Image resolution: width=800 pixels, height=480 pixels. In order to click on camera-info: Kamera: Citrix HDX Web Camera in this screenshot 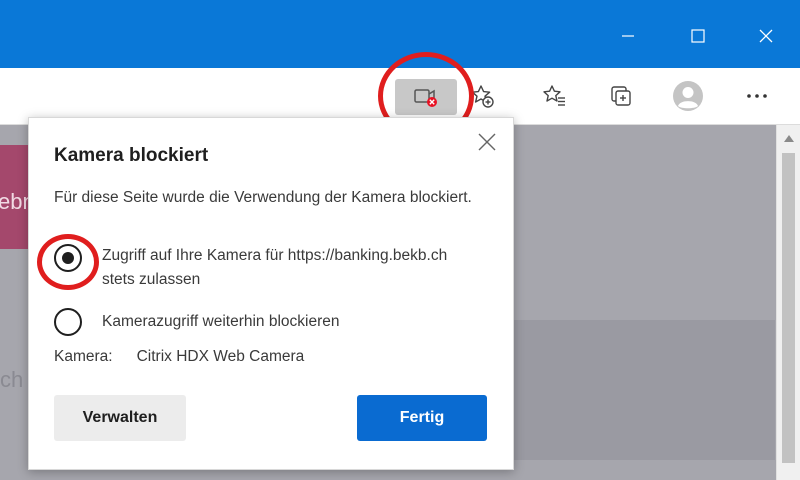, I will do `click(179, 357)`.